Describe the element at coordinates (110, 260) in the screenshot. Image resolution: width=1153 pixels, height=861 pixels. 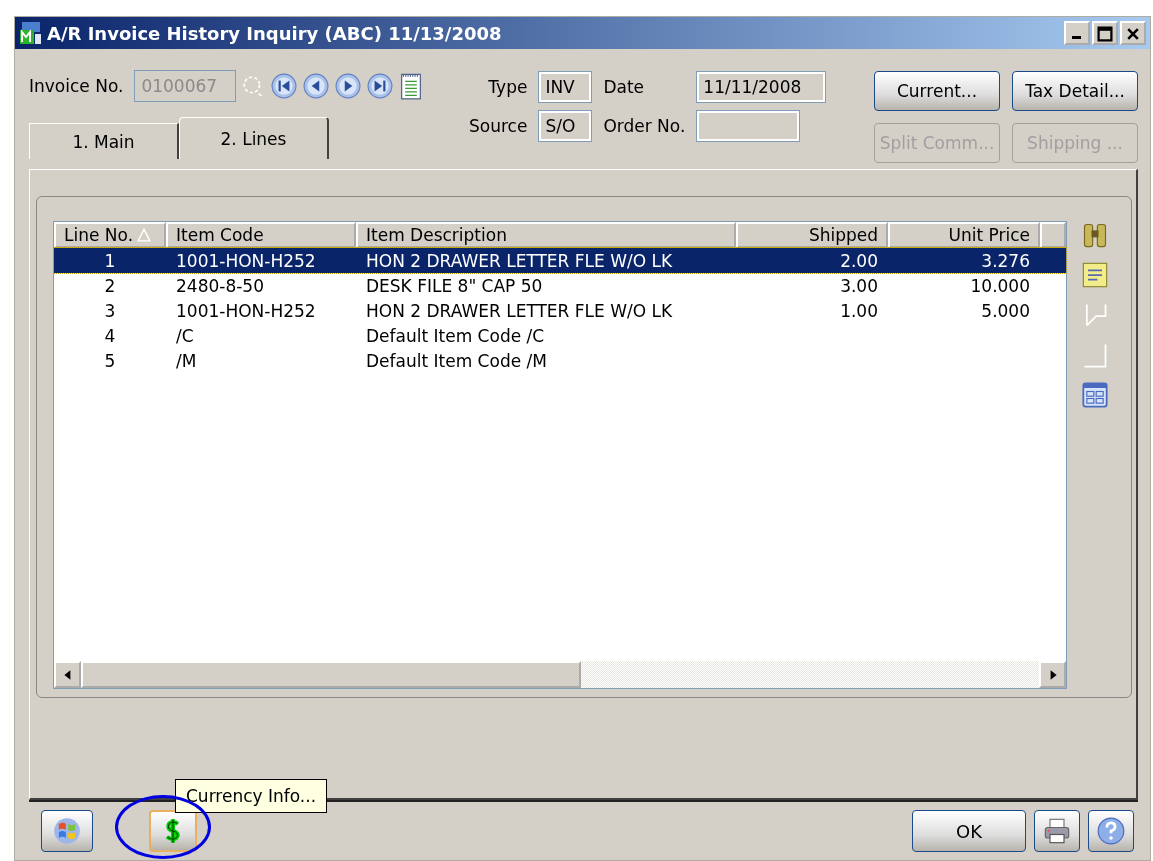
I see `table-cell: 1` at that location.